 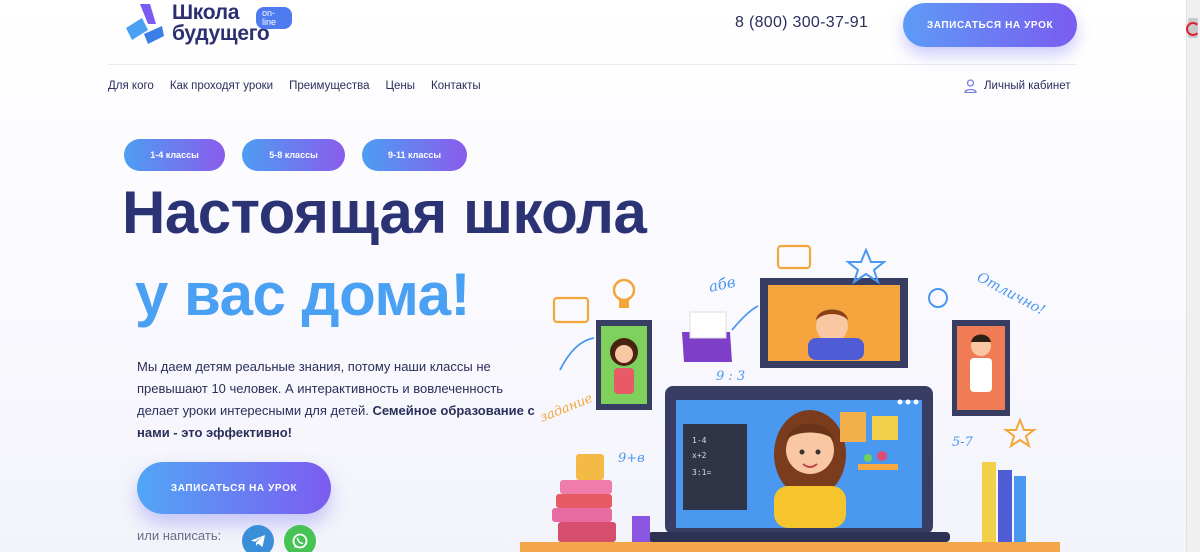 I want to click on svg-text: 1-4, so click(x=699, y=440).